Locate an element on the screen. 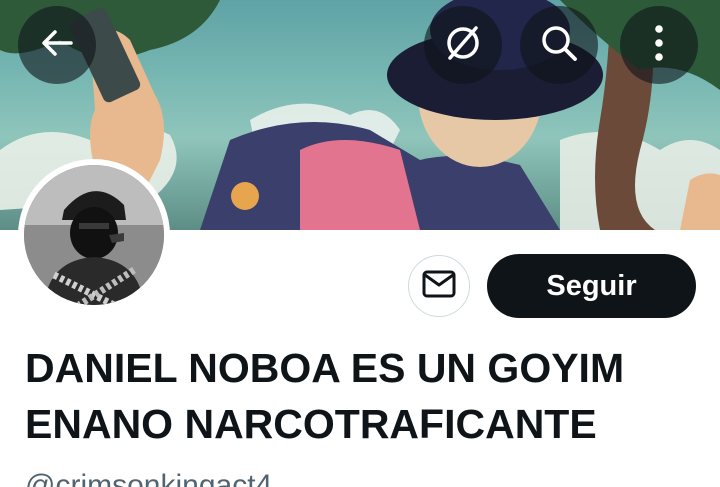 The height and width of the screenshot is (487, 720). avatar-image is located at coordinates (94, 235).